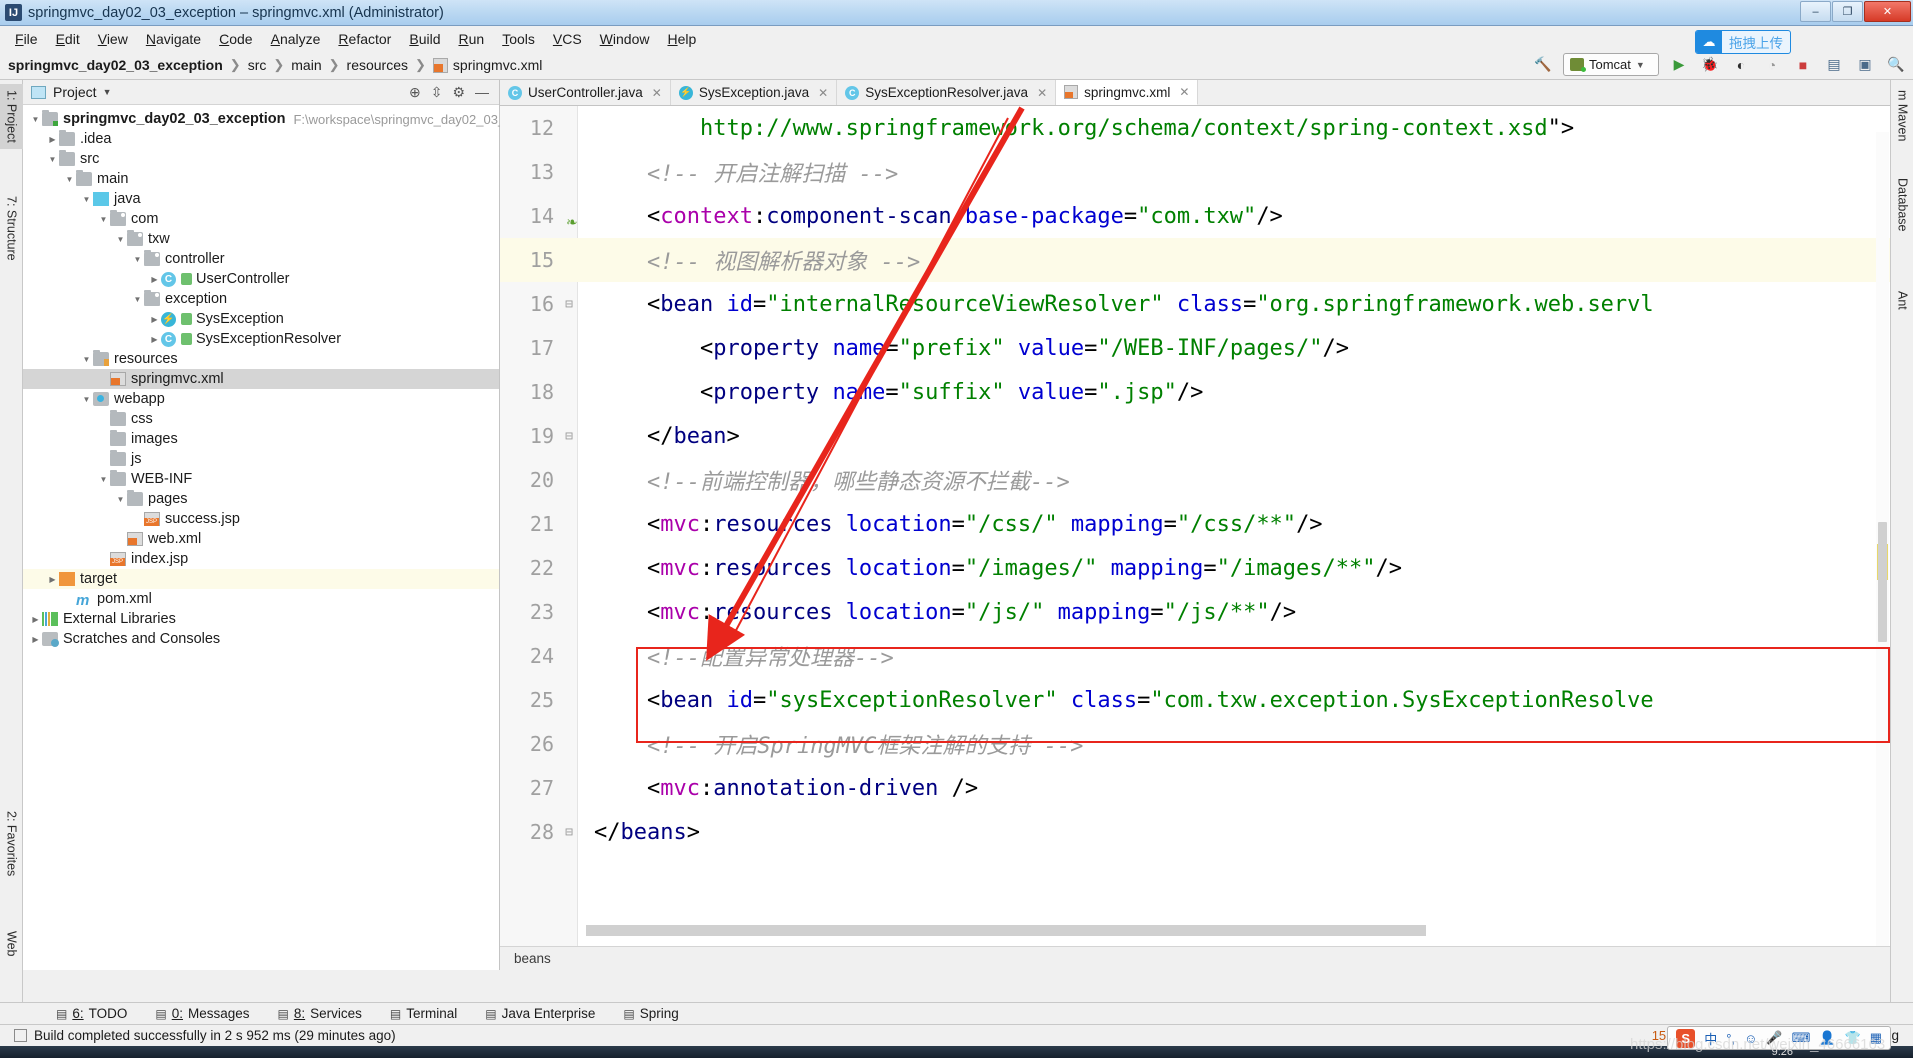  Describe the element at coordinates (261, 139) in the screenshot. I see `tree-node--idea: ▶ .idea` at that location.